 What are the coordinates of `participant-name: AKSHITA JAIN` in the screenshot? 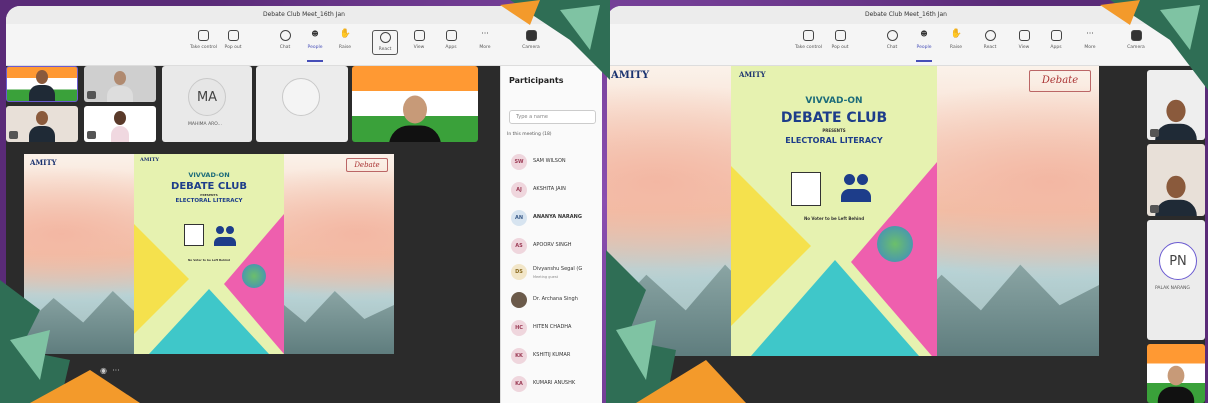 It's located at (549, 189).